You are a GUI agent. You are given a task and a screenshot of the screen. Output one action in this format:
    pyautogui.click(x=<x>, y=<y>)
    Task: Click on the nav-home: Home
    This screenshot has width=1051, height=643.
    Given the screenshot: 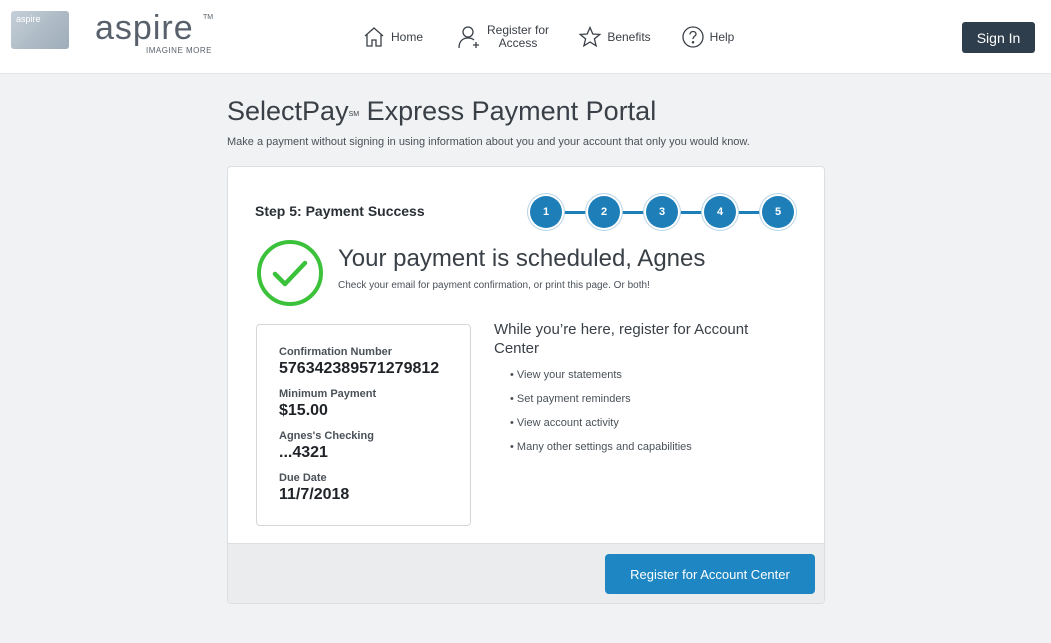 What is the action you would take?
    pyautogui.click(x=392, y=37)
    